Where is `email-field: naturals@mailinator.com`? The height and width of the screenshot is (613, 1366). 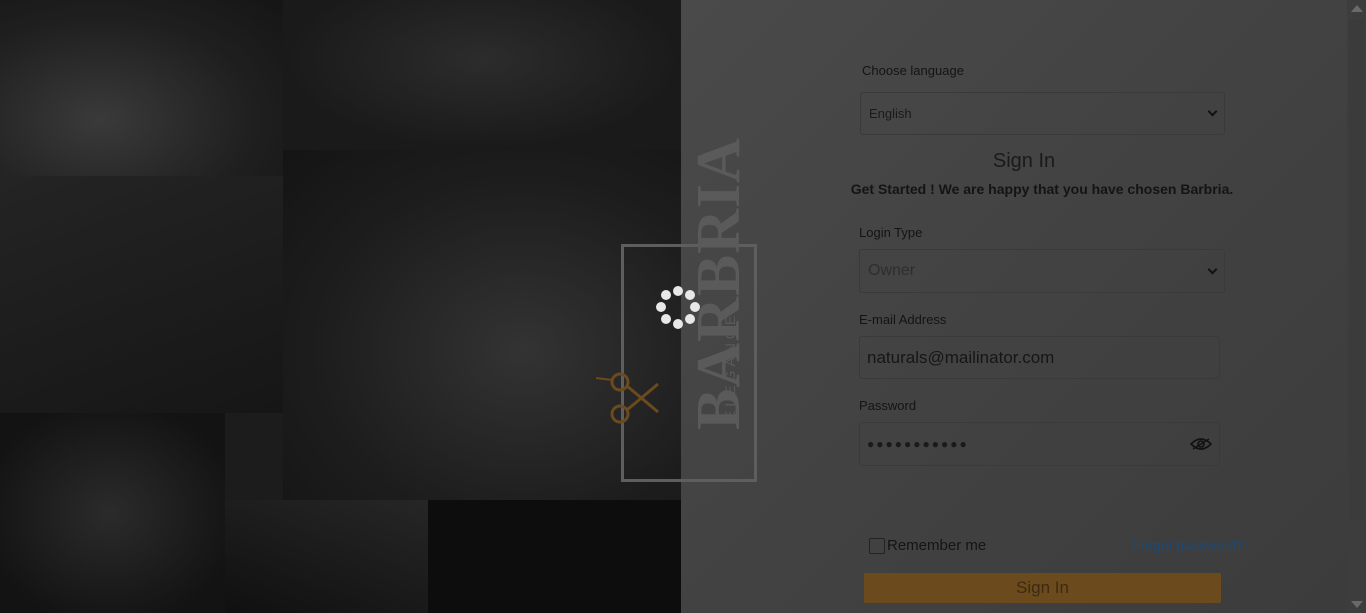 email-field: naturals@mailinator.com is located at coordinates (1039, 357).